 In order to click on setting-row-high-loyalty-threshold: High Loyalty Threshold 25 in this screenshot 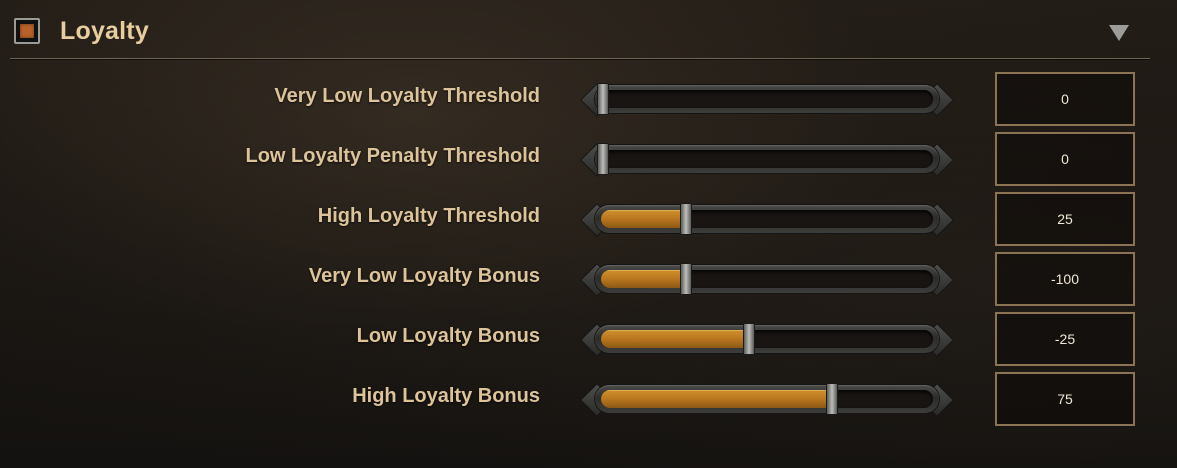, I will do `click(588, 219)`.